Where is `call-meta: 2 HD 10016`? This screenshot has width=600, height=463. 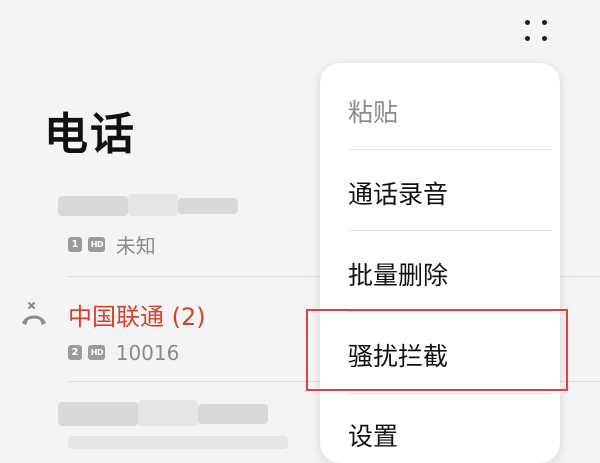 call-meta: 2 HD 10016 is located at coordinates (123, 352).